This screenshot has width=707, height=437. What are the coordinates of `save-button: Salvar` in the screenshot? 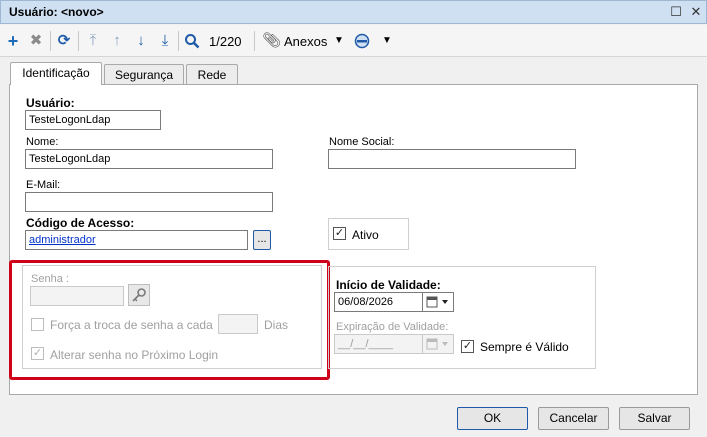 It's located at (654, 418).